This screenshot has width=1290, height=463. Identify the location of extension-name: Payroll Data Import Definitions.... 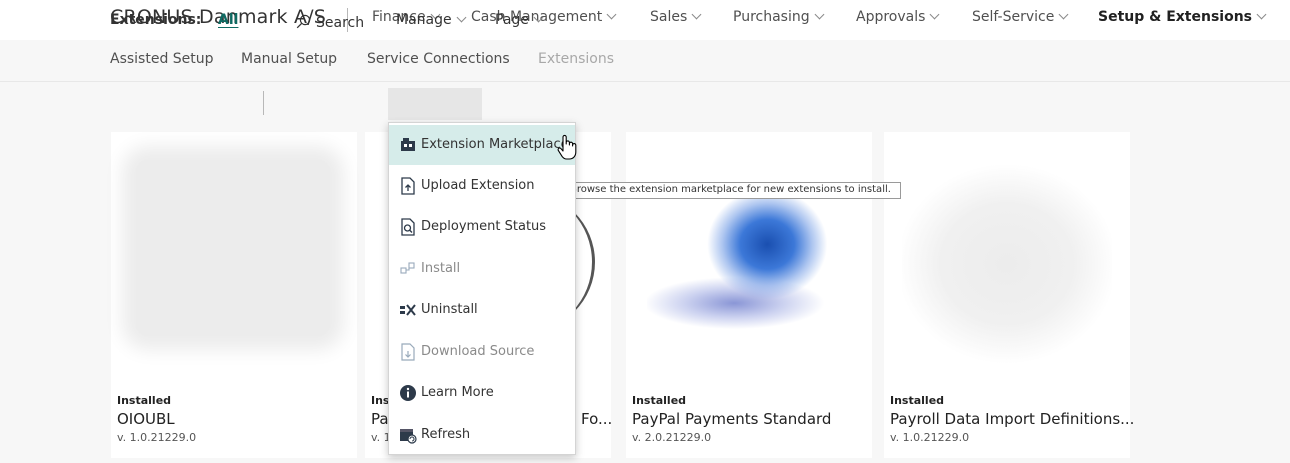
(1012, 419).